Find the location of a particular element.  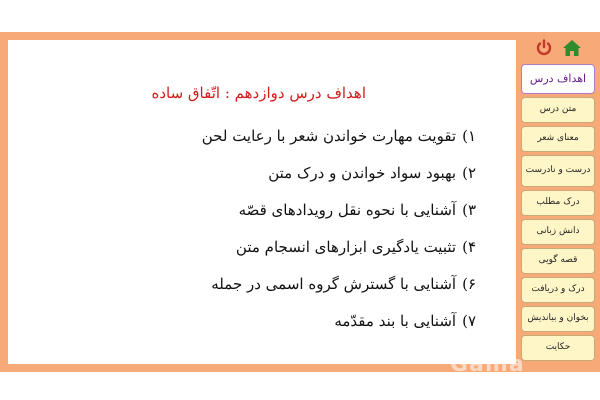

objective-text: آشنایی با بند مقدّمه is located at coordinates (395, 321).